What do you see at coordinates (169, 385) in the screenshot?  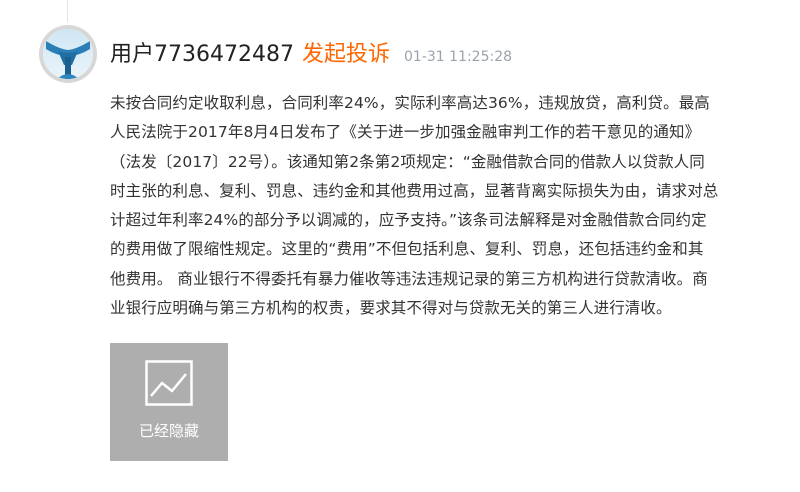 I see `image-icon` at bounding box center [169, 385].